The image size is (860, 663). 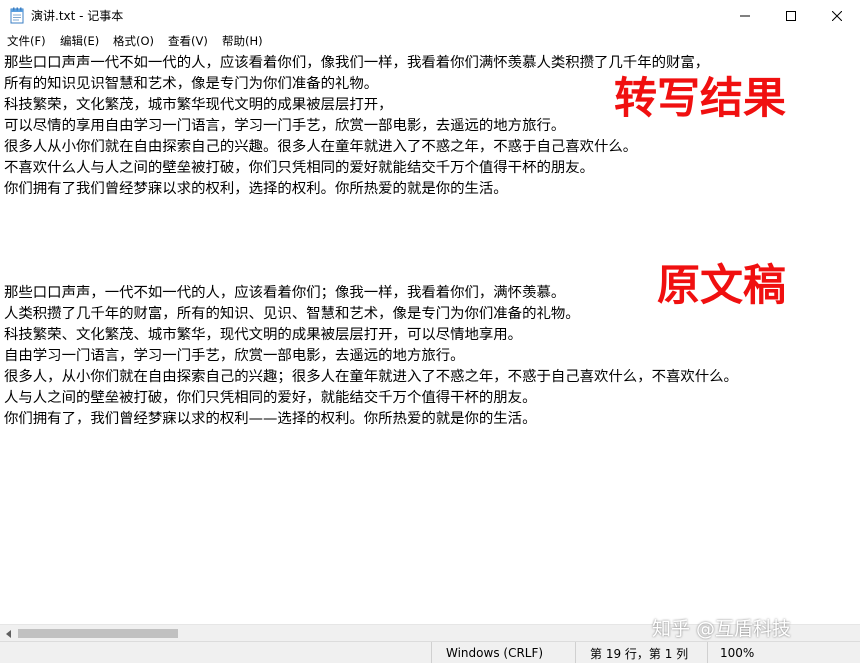 I want to click on close-button, so click(x=837, y=15).